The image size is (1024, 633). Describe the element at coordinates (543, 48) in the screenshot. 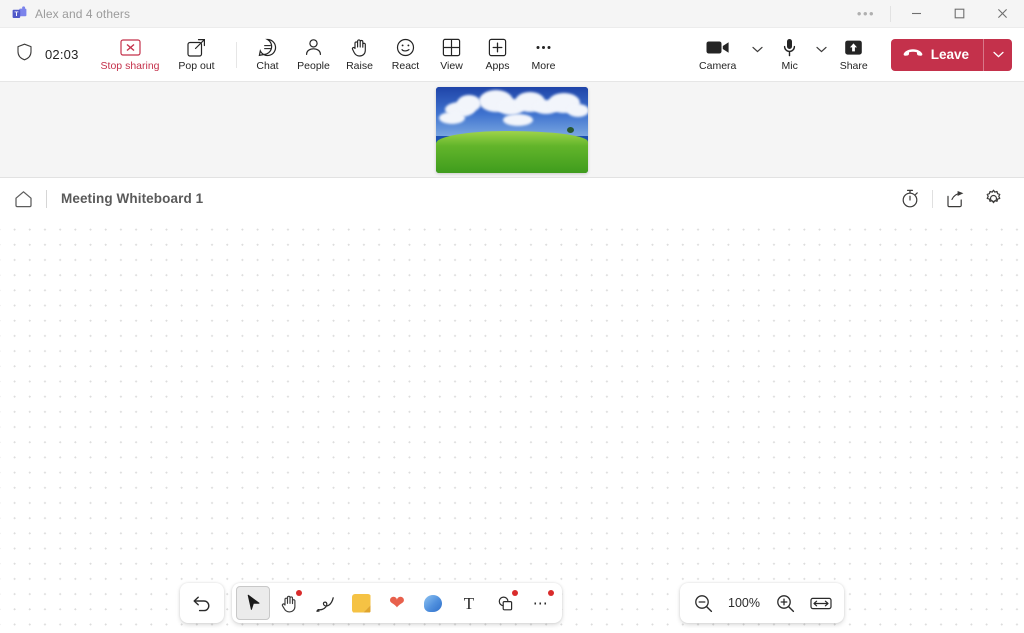

I see `more-ellipsis-icon` at that location.